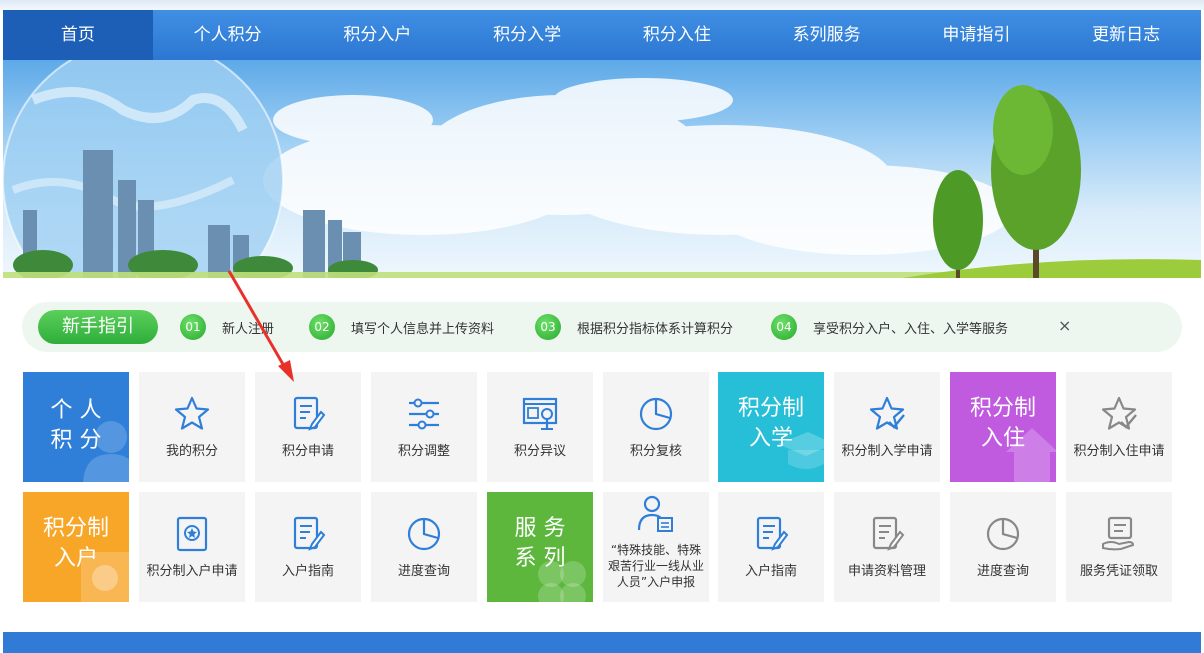  I want to click on tile-progress-query-2: 进度查询, so click(1003, 547).